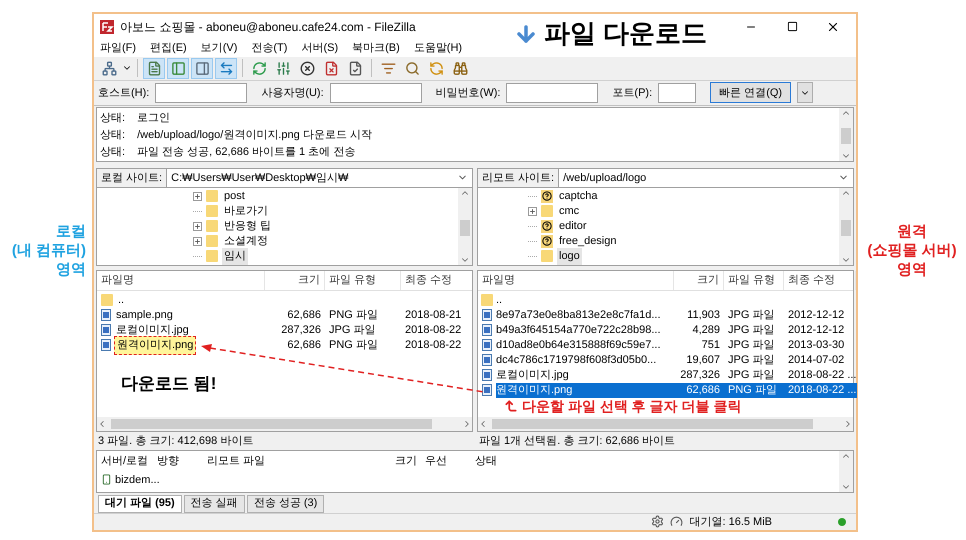 The image size is (966, 540). I want to click on filter-sliders-icon, so click(283, 68).